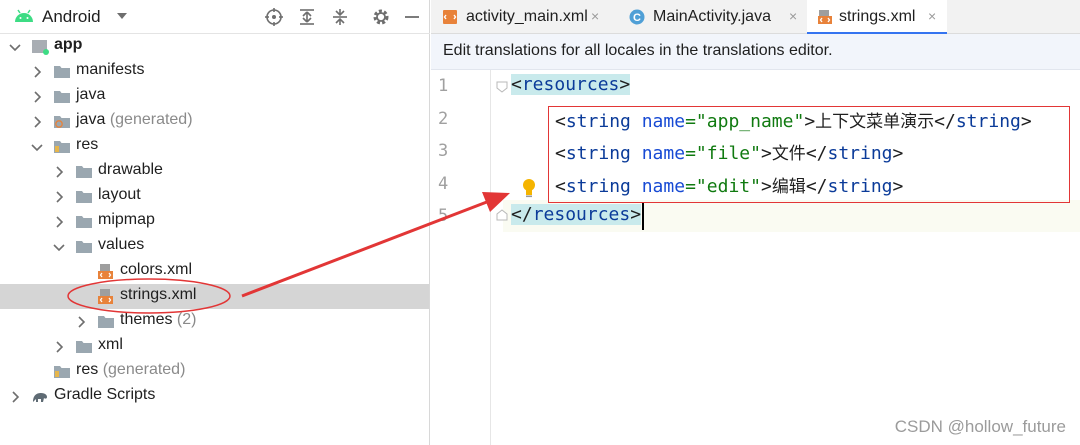 The width and height of the screenshot is (1080, 445). I want to click on tree-item-label: mipmap, so click(126, 219).